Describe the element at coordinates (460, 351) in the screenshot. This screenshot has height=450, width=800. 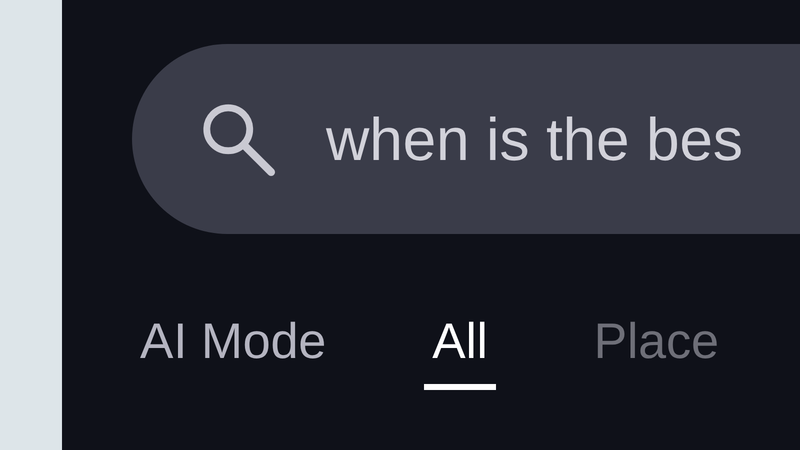
I see `tab: All` at that location.